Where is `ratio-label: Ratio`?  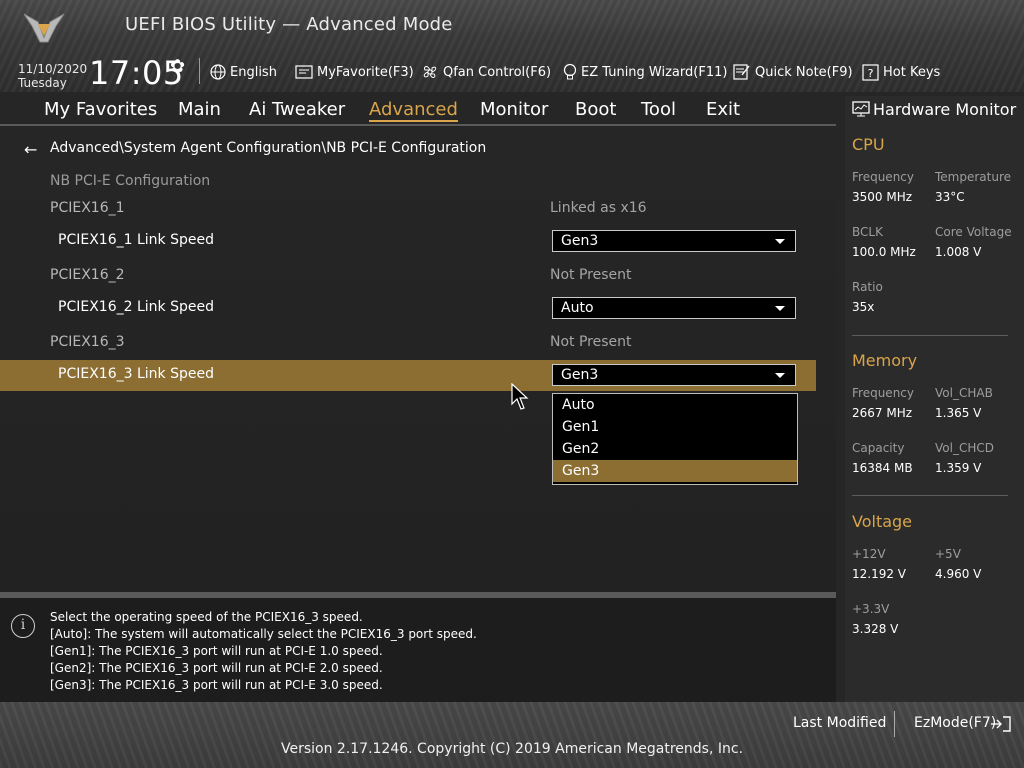 ratio-label: Ratio is located at coordinates (867, 287).